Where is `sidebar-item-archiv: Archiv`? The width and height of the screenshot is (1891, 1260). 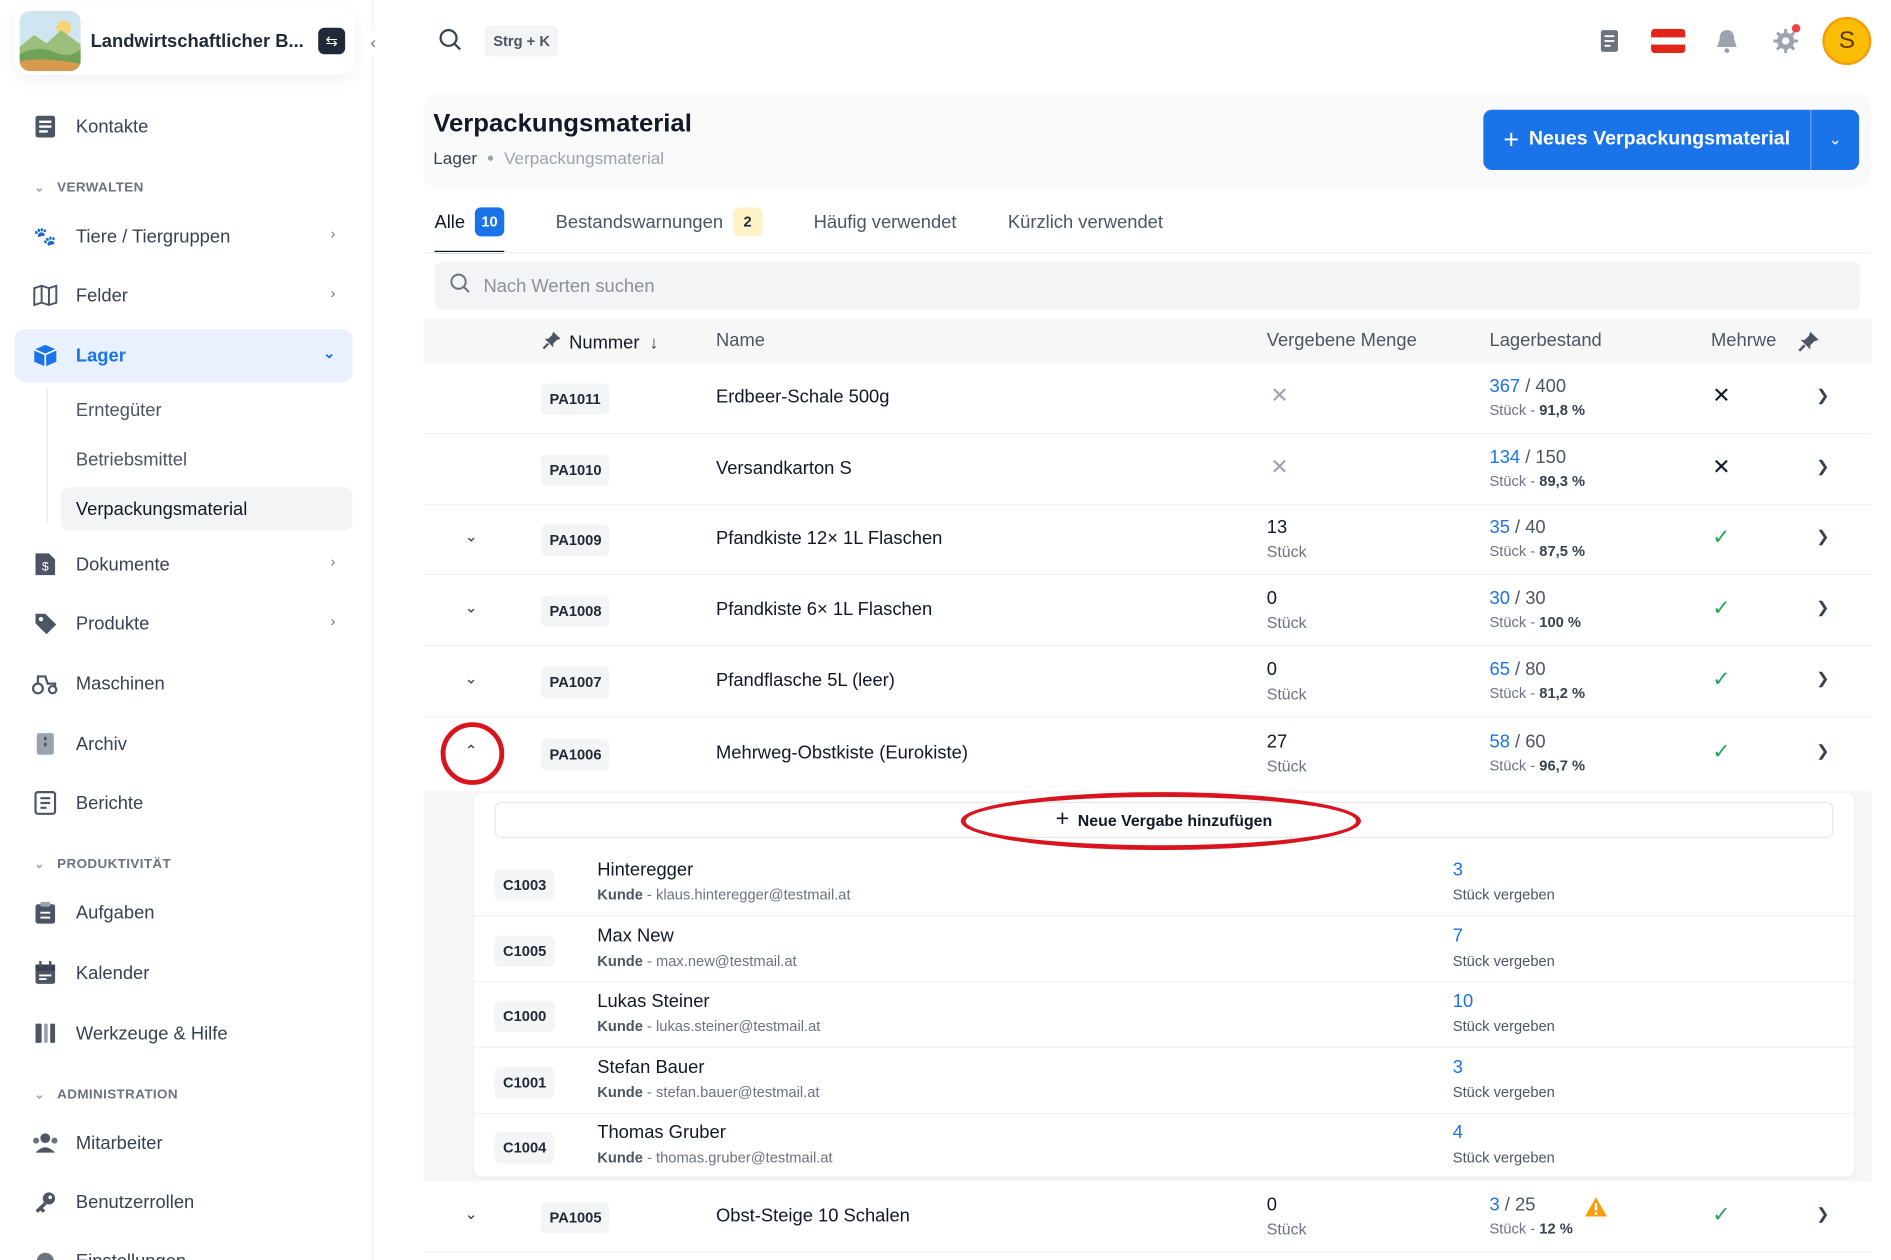 sidebar-item-archiv: Archiv is located at coordinates (184, 743).